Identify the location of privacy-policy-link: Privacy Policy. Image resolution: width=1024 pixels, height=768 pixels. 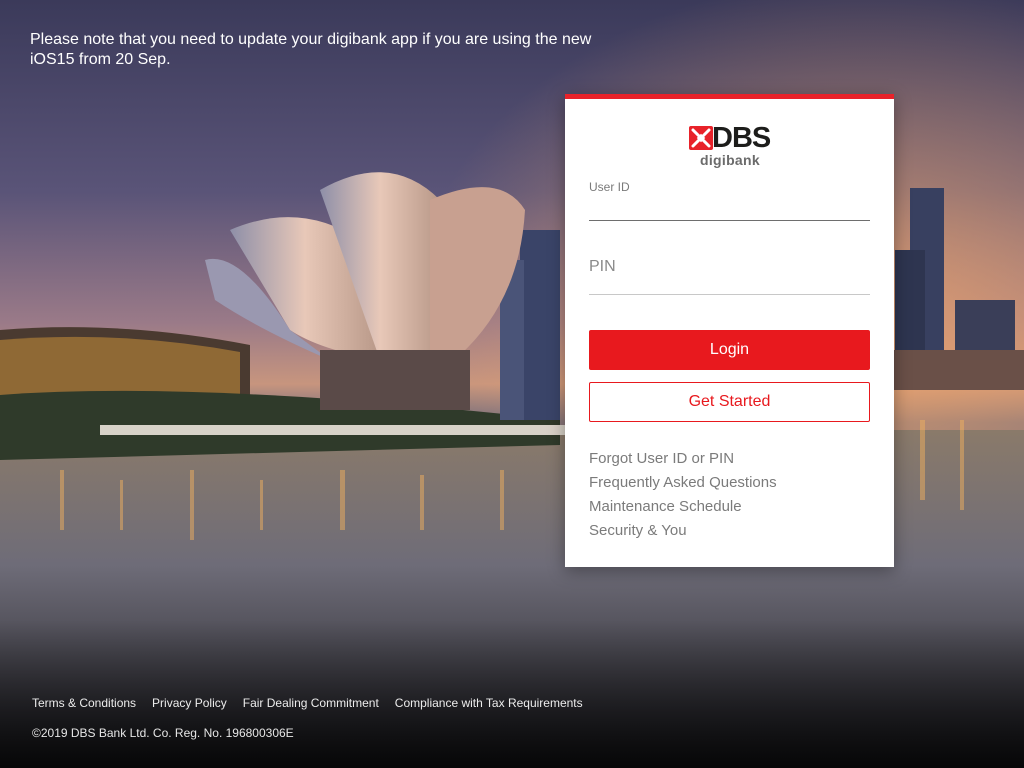
(189, 703).